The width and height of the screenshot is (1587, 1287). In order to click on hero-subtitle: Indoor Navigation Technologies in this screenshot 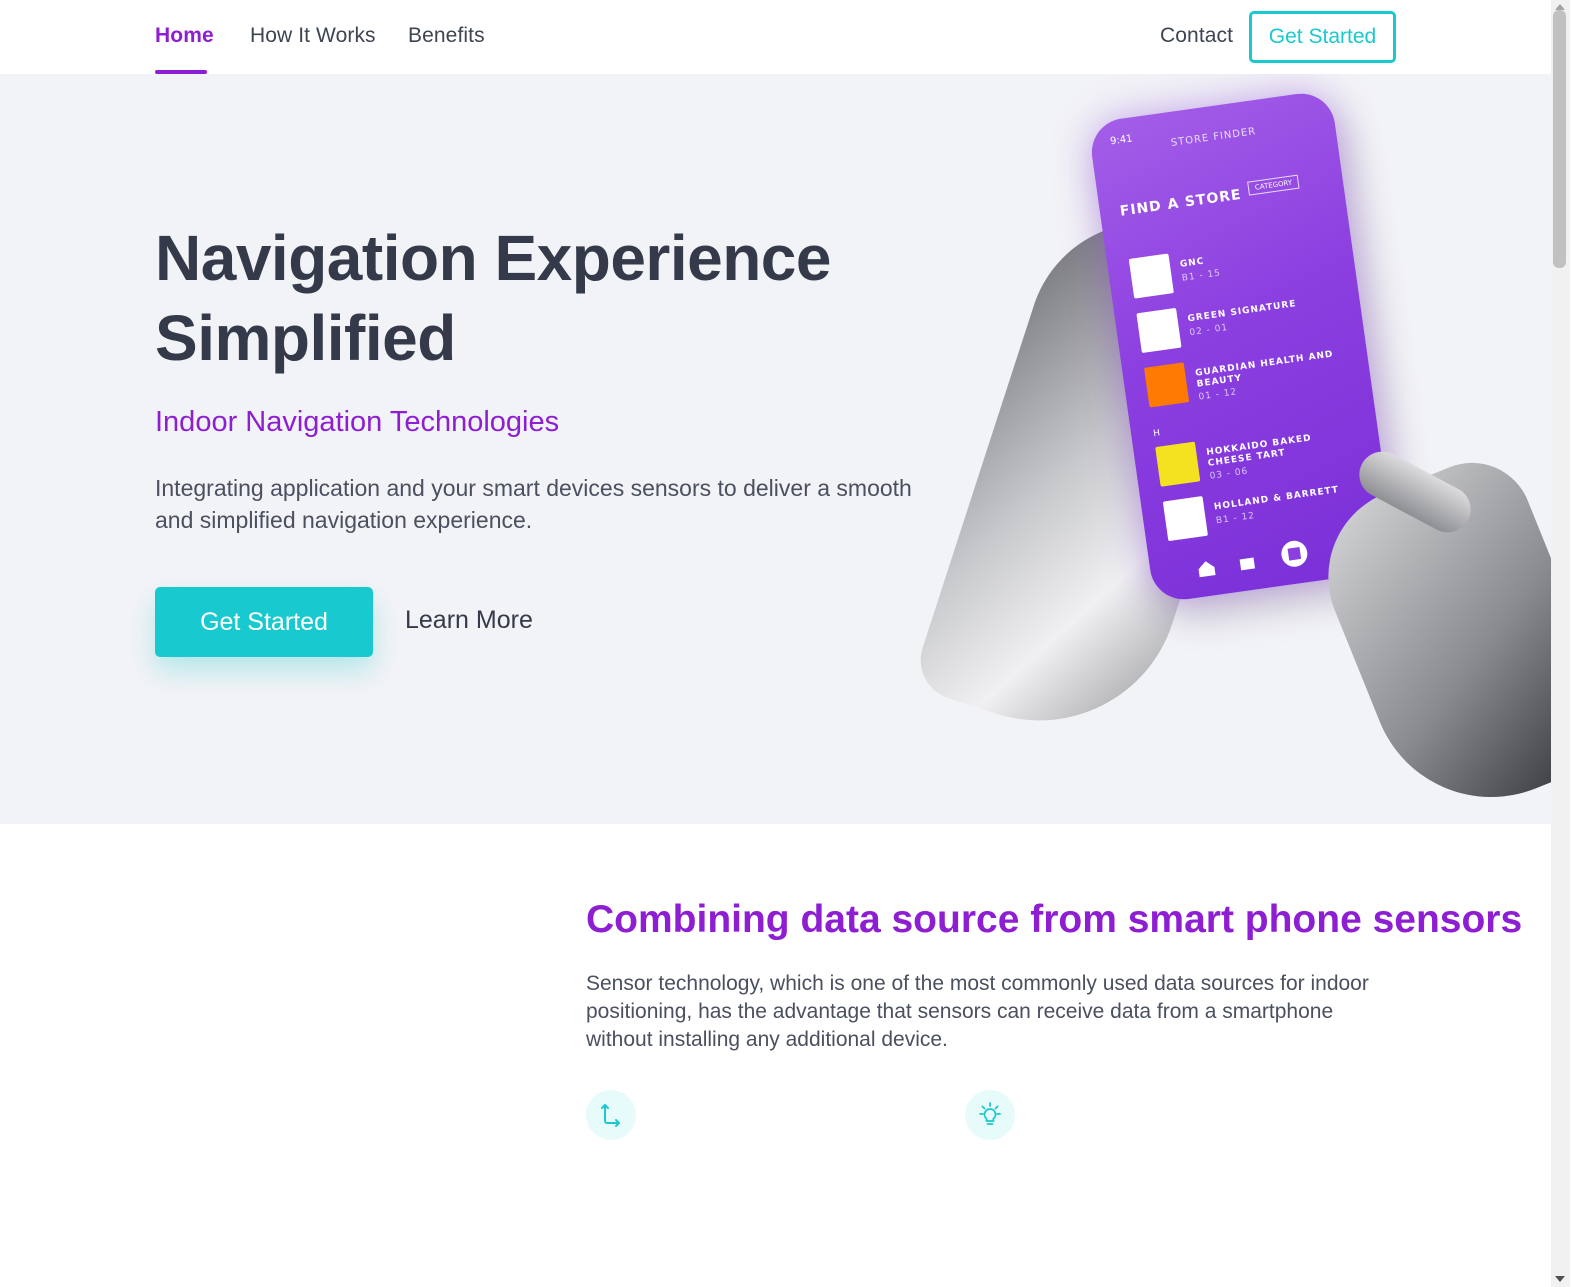, I will do `click(357, 422)`.